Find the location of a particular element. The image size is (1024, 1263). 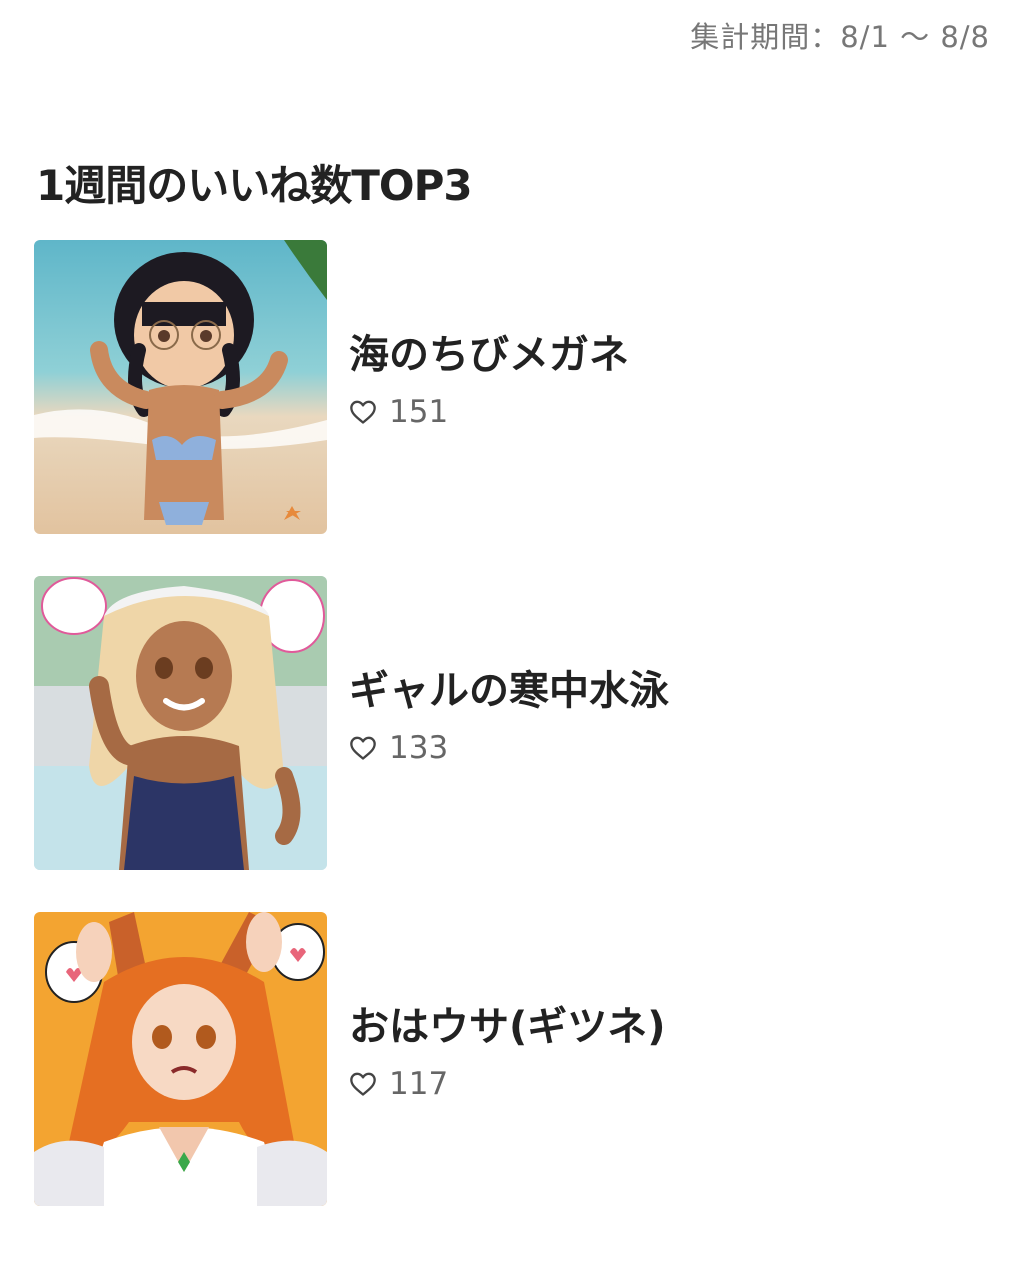

item-title: おはウサ(ギツネ) is located at coordinates (507, 1023).